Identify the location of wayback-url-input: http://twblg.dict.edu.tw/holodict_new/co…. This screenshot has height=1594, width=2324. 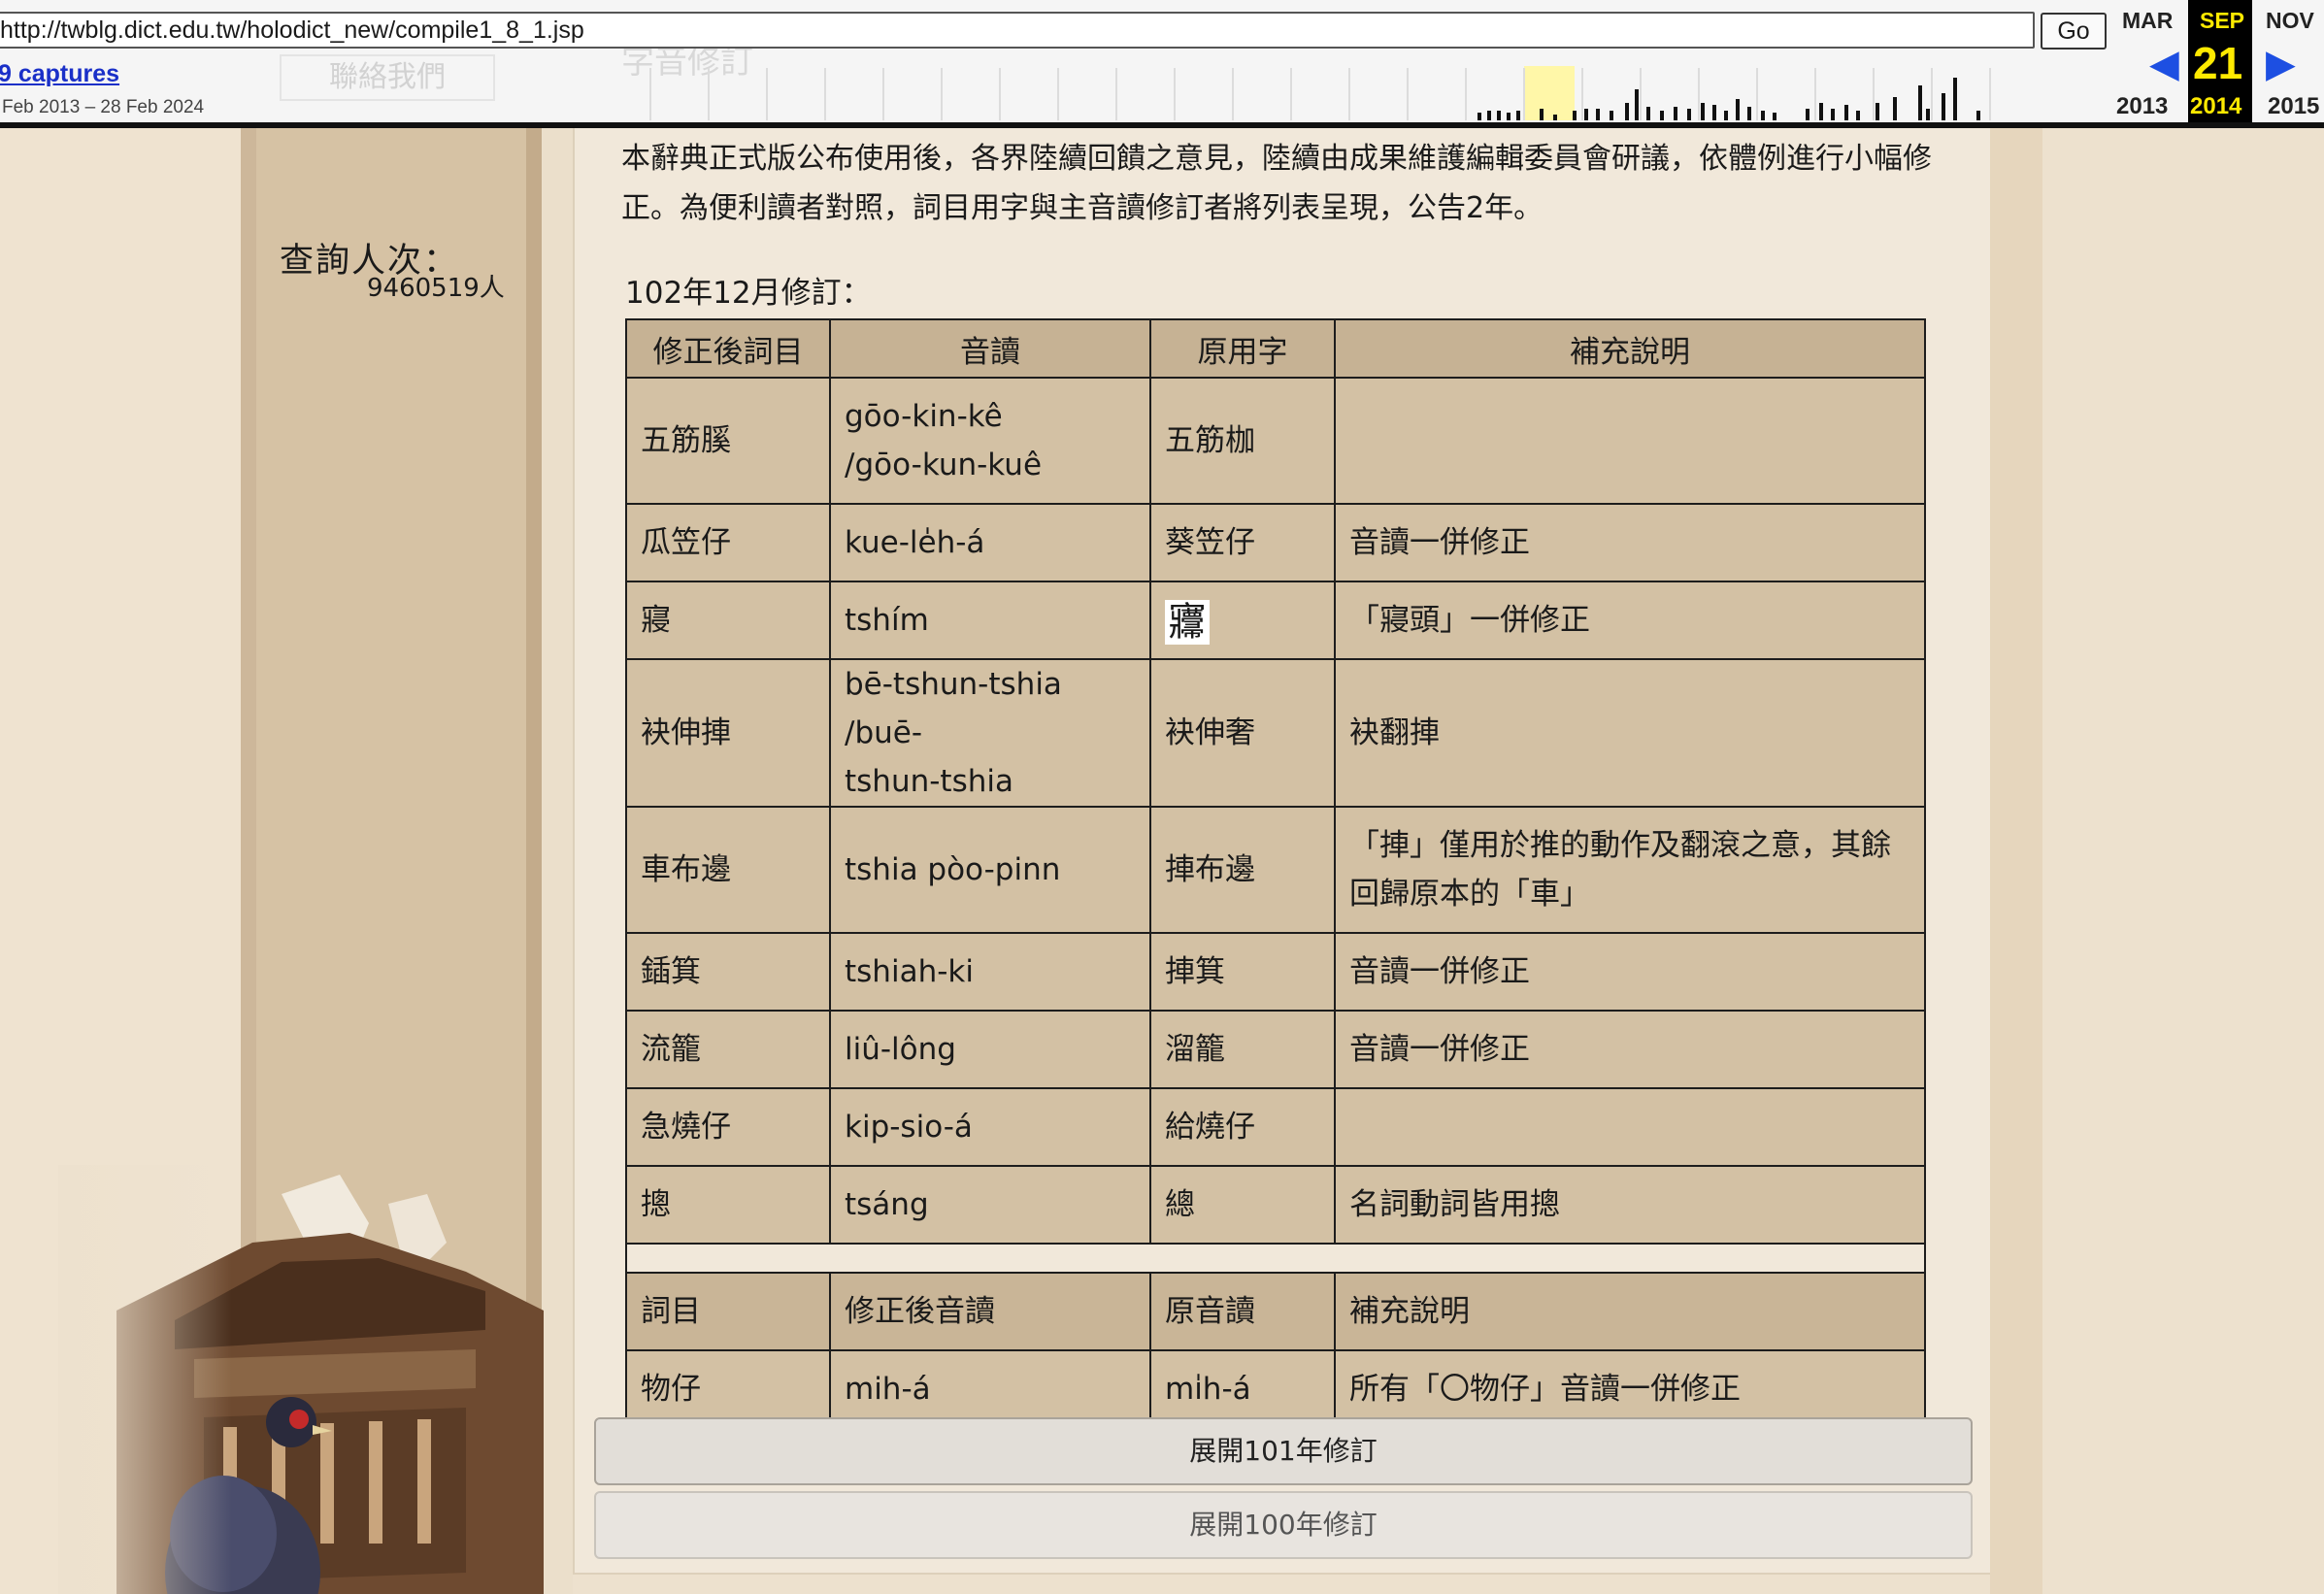
(1017, 30).